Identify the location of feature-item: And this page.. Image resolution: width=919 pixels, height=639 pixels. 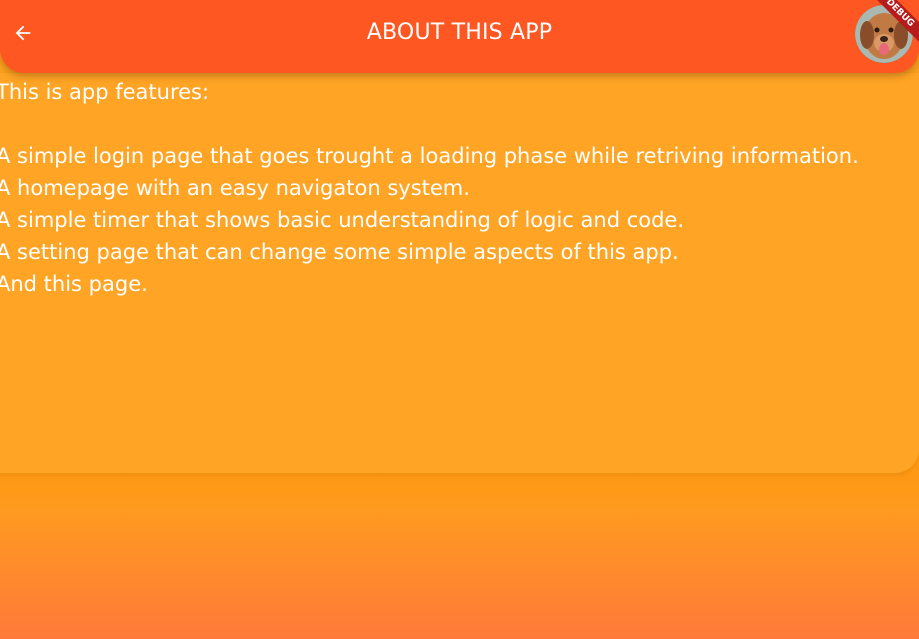
(74, 284).